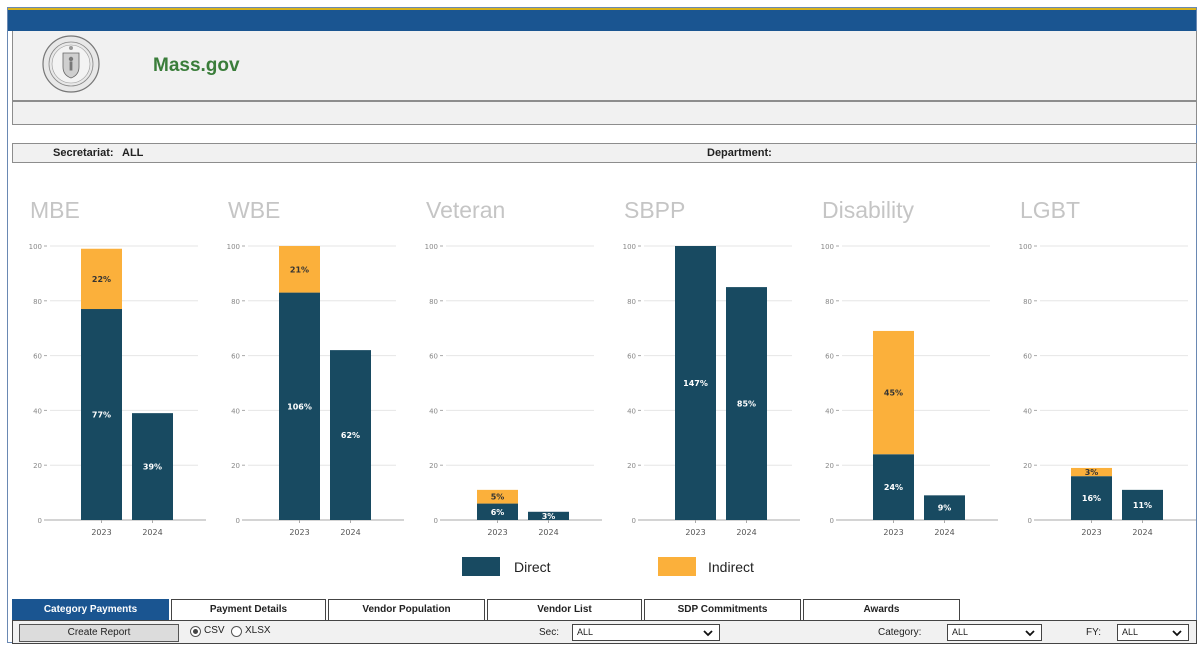  What do you see at coordinates (604, 66) in the screenshot?
I see `site-header: Mass.gov` at bounding box center [604, 66].